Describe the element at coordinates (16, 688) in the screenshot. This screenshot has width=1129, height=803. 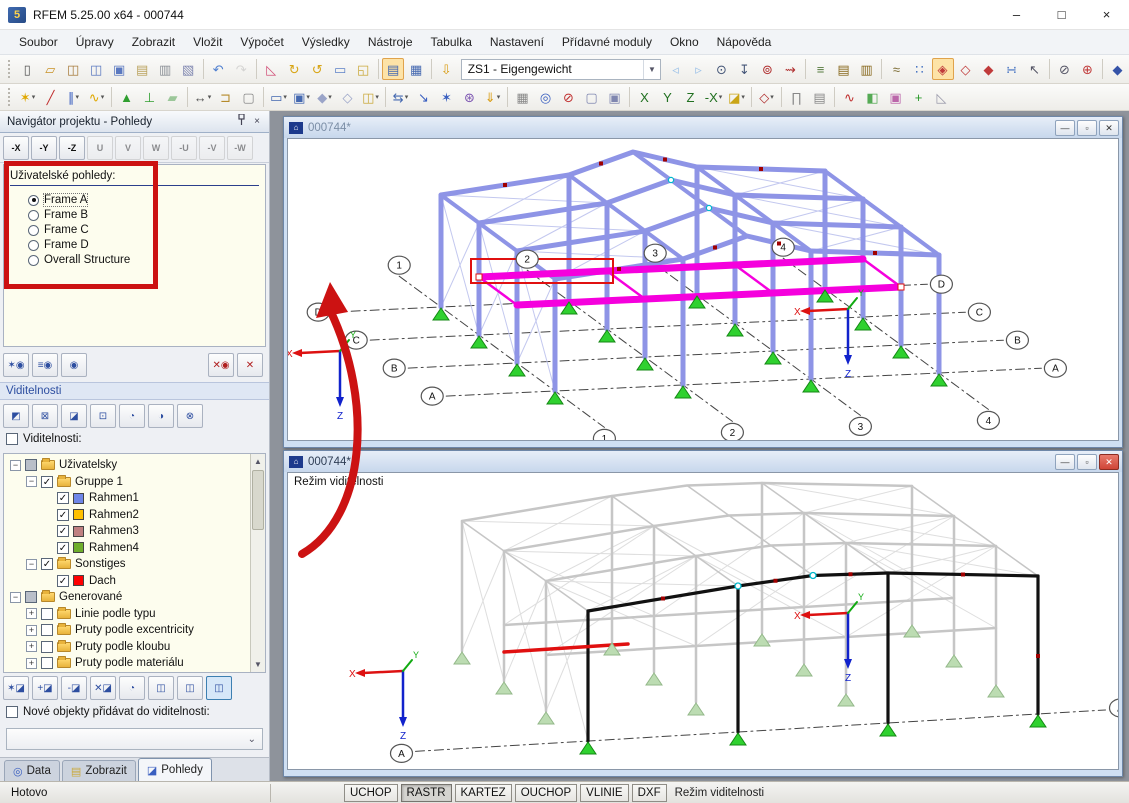
I see `new-visibility-button: ✶◪` at that location.